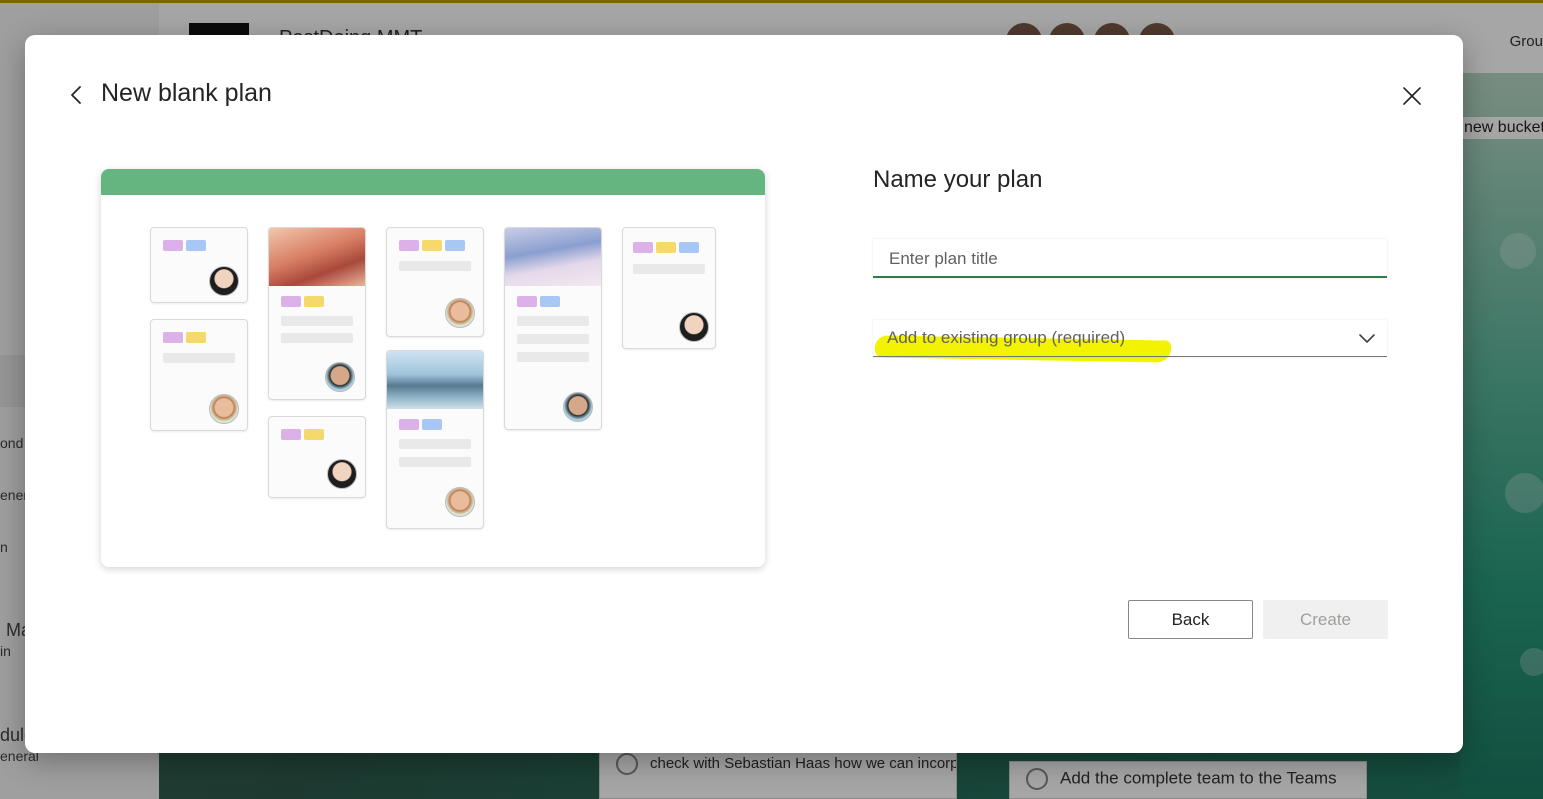  What do you see at coordinates (1190, 619) in the screenshot?
I see `back-button: Back` at bounding box center [1190, 619].